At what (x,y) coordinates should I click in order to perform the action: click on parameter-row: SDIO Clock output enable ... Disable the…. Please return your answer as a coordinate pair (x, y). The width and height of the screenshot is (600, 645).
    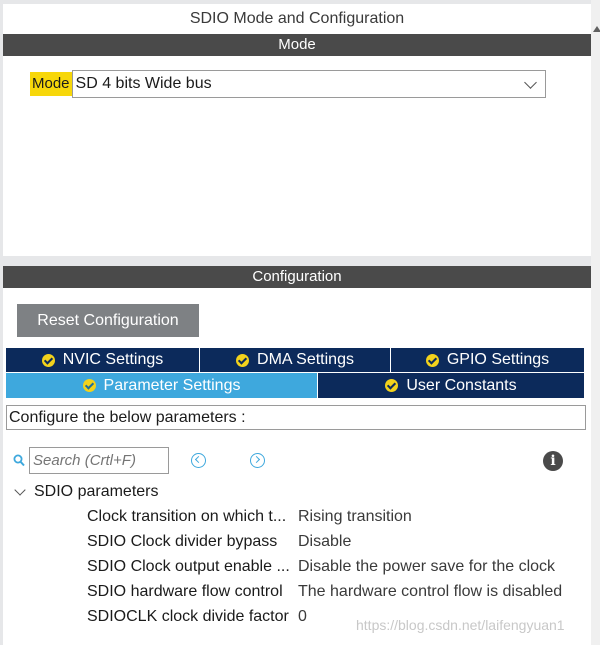
    Looking at the image, I should click on (324, 566).